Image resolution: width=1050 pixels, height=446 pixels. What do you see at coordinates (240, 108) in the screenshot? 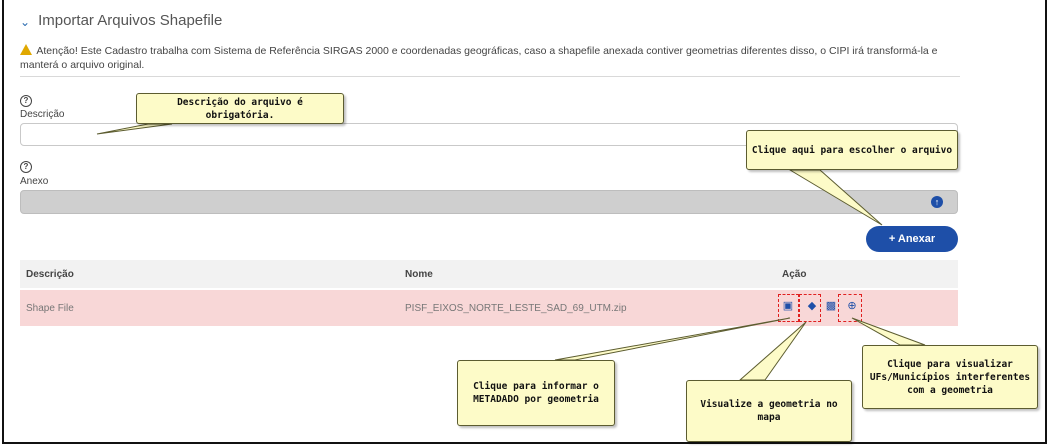
I see `callout-description-required: Descrição do arquivo é obrigatória.` at bounding box center [240, 108].